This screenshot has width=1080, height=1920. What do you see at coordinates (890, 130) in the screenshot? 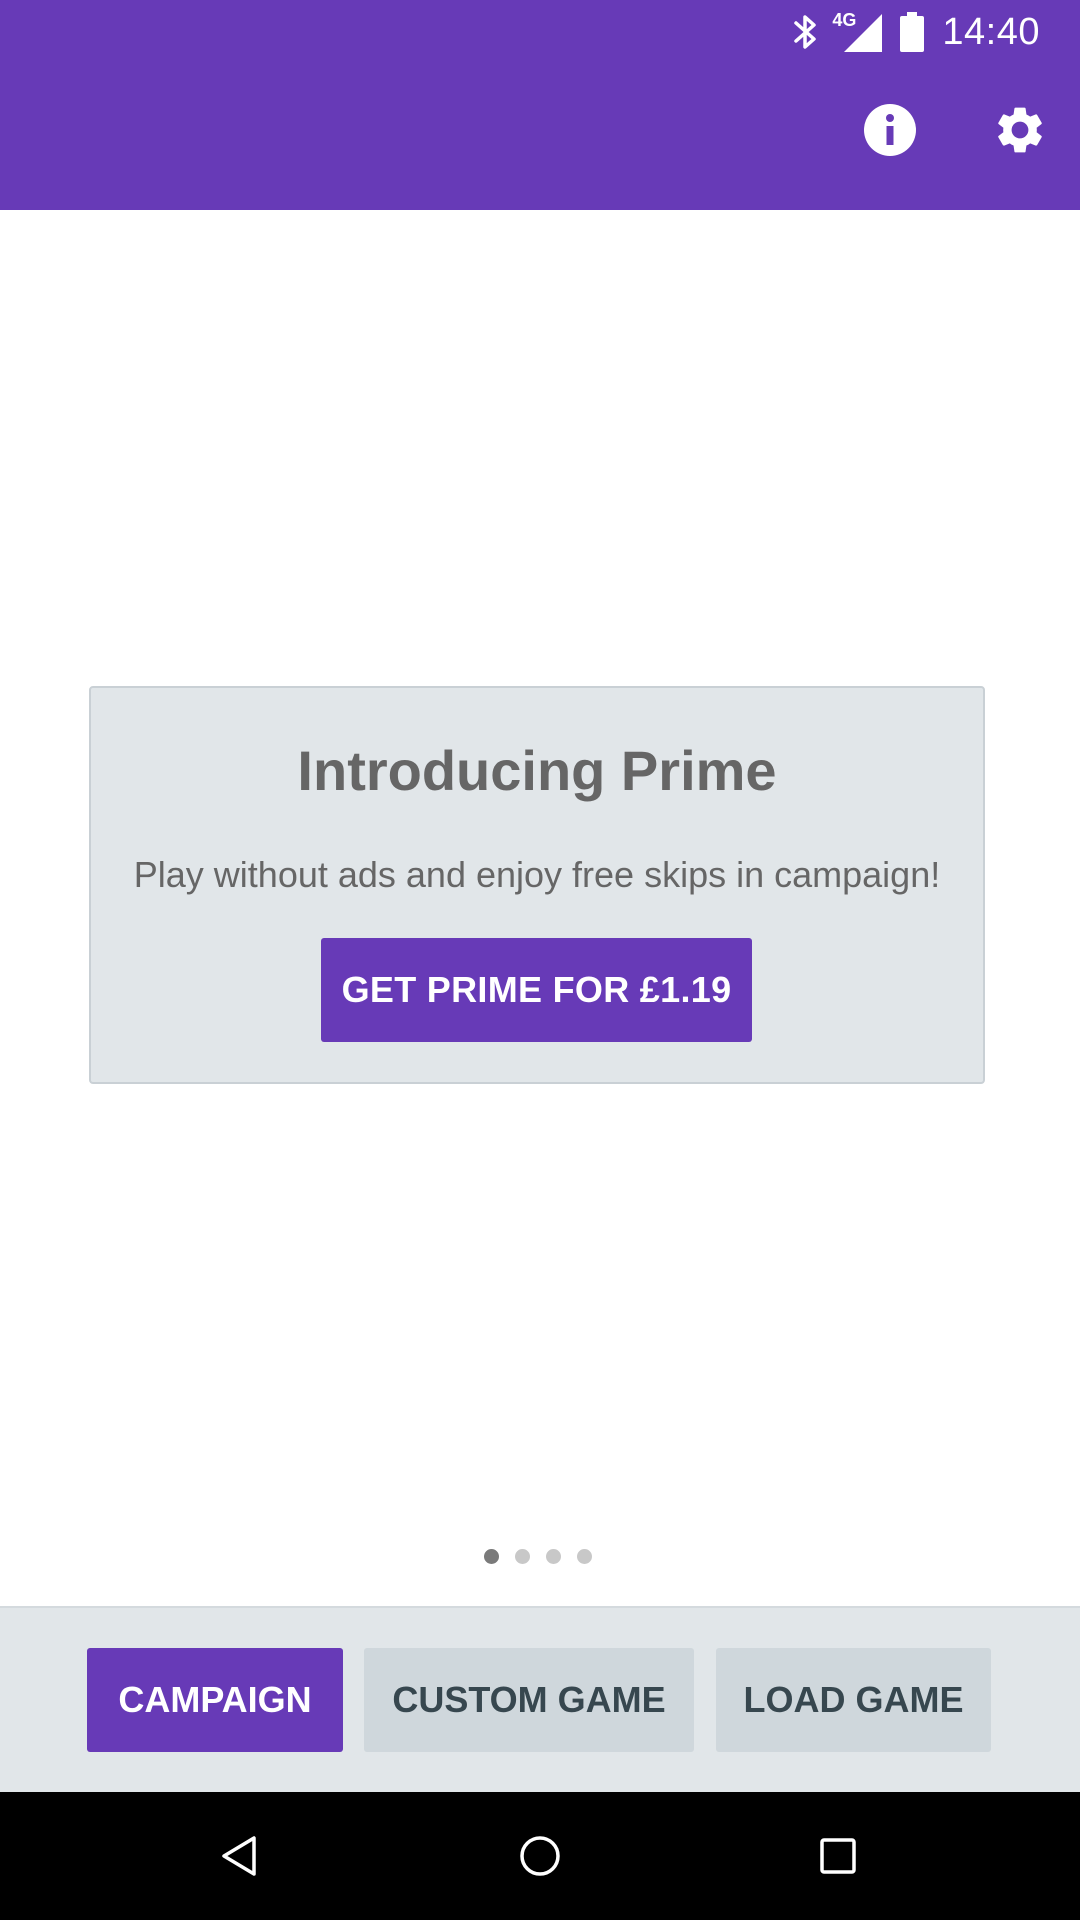
I see `info-icon` at bounding box center [890, 130].